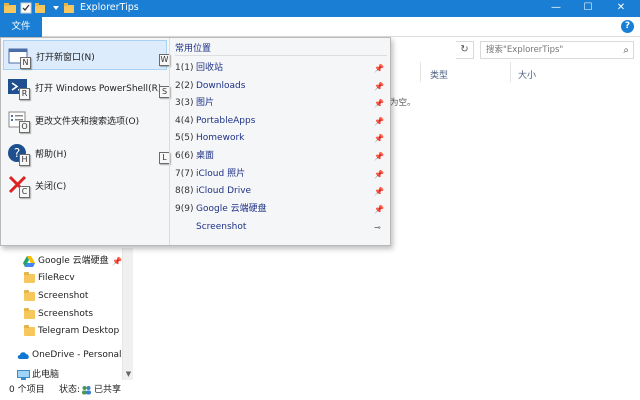 The width and height of the screenshot is (640, 400). Describe the element at coordinates (224, 191) in the screenshot. I see `item-label: iCloud Drive` at that location.